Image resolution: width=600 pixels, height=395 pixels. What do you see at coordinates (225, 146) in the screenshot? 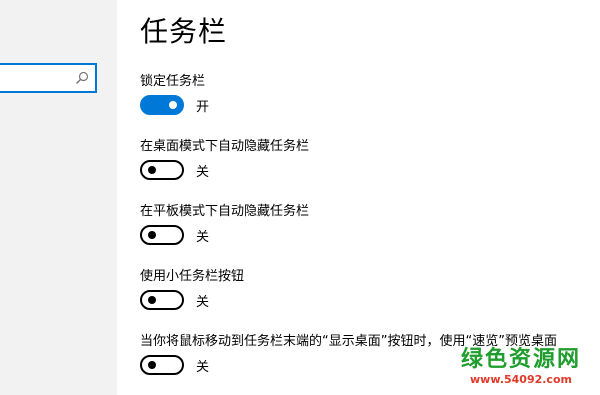
I see `setting-label: 在桌面模式下自动隐藏任务栏` at bounding box center [225, 146].